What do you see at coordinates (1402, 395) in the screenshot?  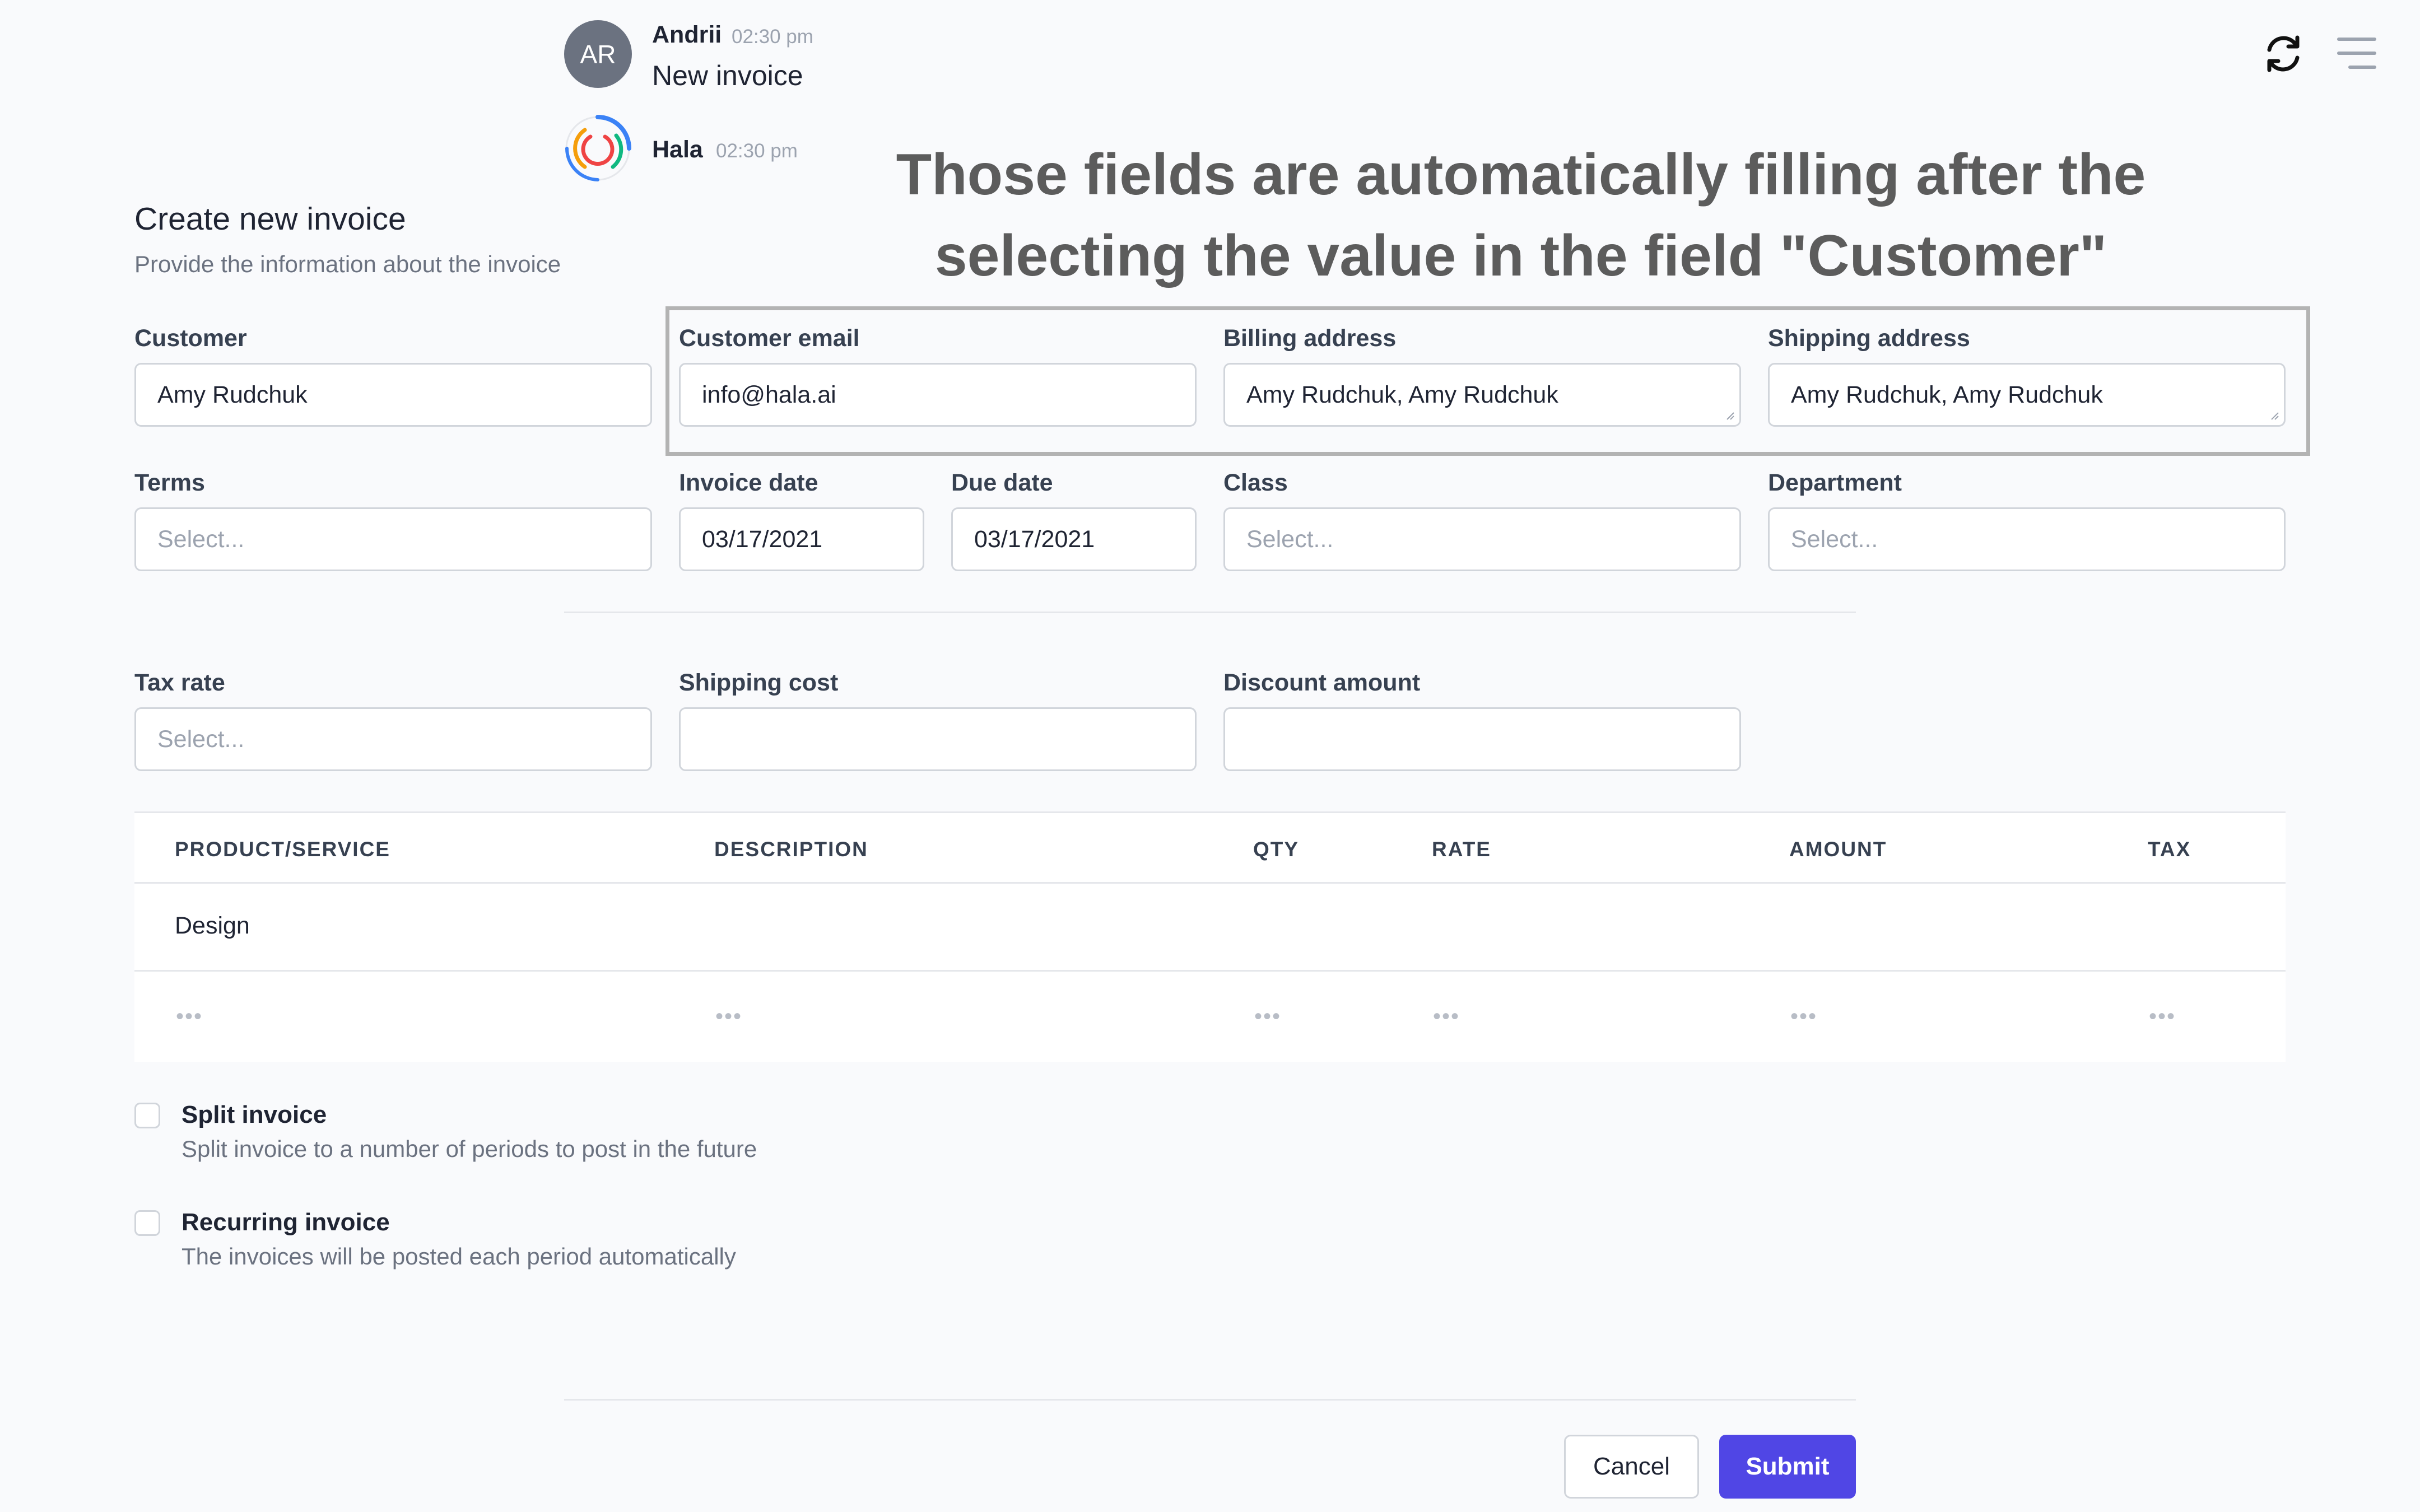 I see `billing-address-value: Amy Rudchuk, Amy Rudchuk` at bounding box center [1402, 395].